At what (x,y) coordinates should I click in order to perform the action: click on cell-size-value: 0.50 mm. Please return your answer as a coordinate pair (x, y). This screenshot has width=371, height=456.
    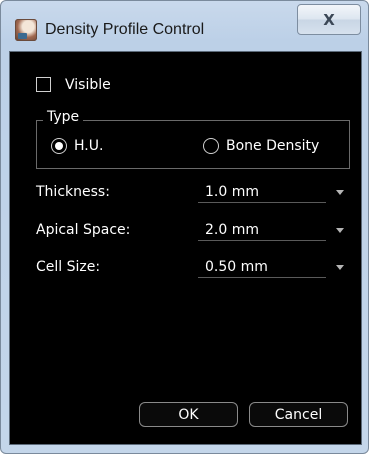
    Looking at the image, I should click on (236, 267).